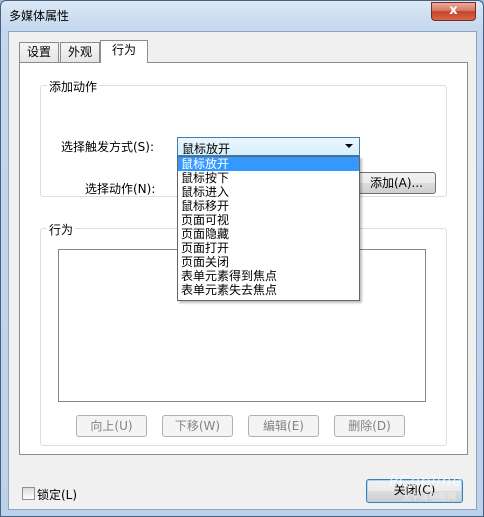  I want to click on title-bar: 多媒体属性 x, so click(242, 15).